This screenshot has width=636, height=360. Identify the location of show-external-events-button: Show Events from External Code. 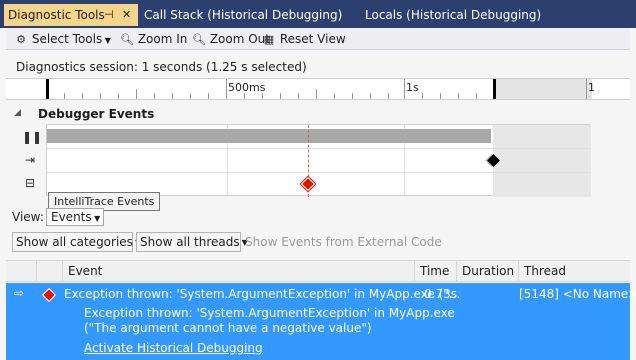
(343, 242).